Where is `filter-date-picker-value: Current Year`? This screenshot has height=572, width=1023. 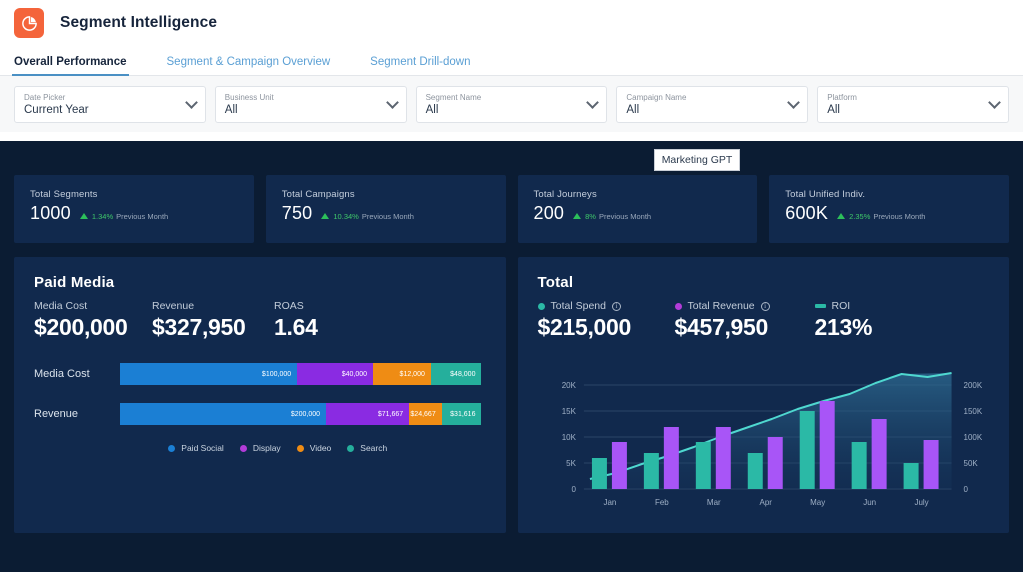
filter-date-picker-value: Current Year is located at coordinates (56, 109).